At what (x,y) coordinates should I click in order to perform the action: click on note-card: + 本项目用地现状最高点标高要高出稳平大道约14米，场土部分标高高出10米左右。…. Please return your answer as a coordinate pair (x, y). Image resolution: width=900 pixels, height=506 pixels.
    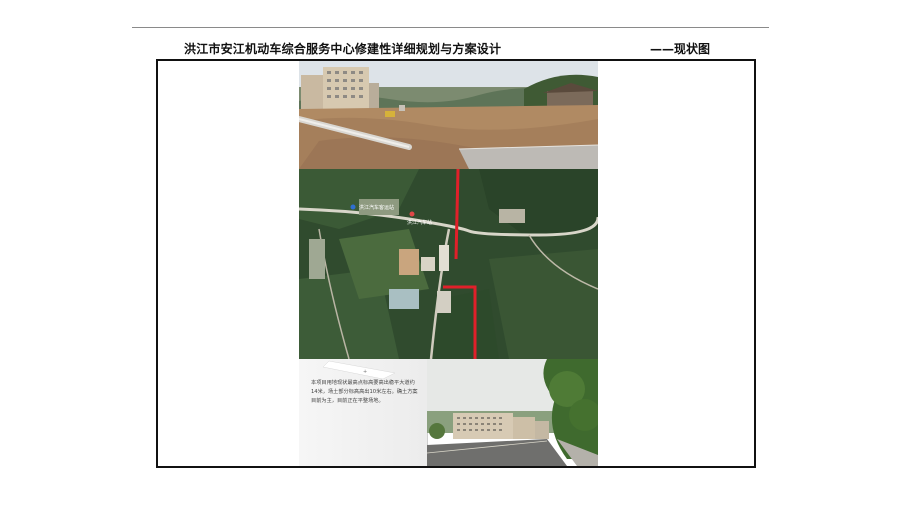
    Looking at the image, I should click on (363, 412).